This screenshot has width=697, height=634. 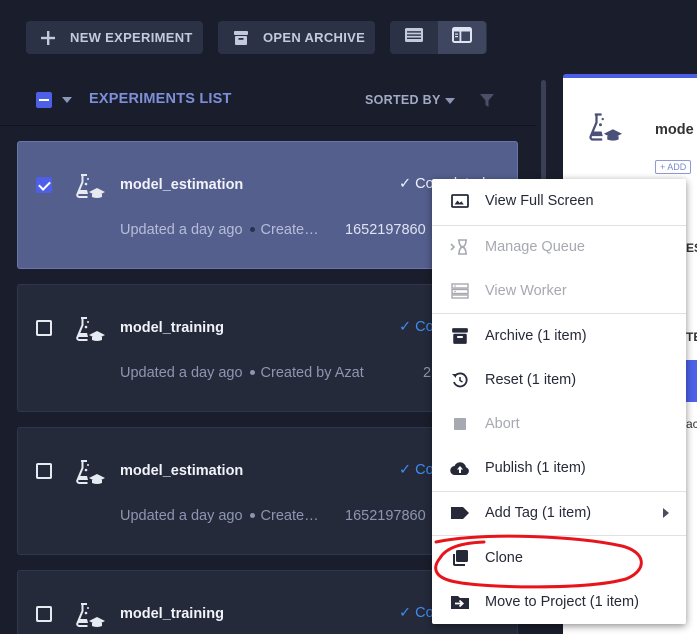 What do you see at coordinates (538, 513) in the screenshot?
I see `menu-item-label: Add Tag (1 item)` at bounding box center [538, 513].